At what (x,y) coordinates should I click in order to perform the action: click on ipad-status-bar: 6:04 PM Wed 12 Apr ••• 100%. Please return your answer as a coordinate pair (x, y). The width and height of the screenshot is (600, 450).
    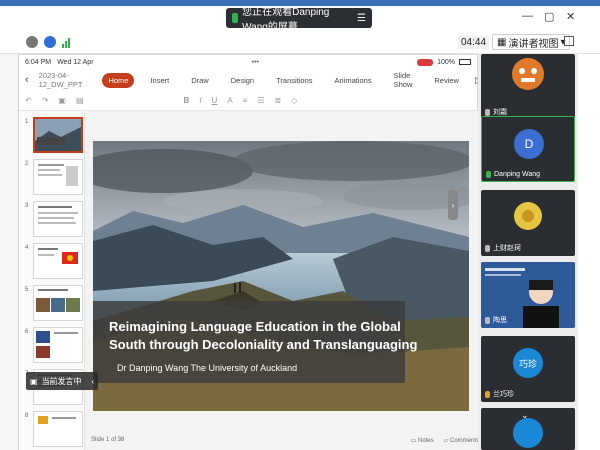
    Looking at the image, I should click on (248, 62).